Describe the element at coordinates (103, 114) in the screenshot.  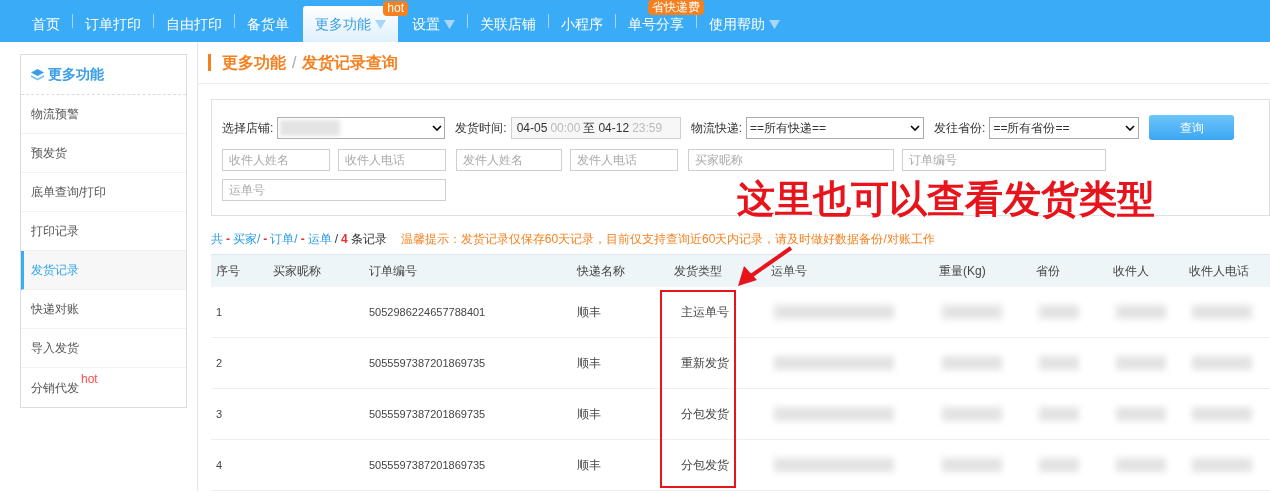
I see `sidebar-item: 物流预警` at that location.